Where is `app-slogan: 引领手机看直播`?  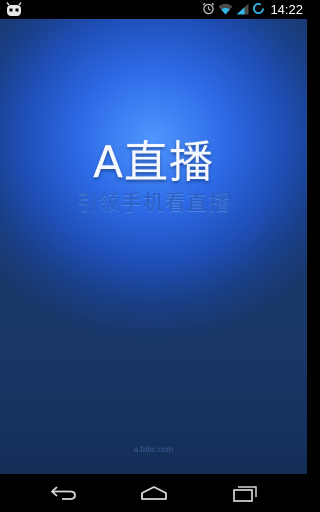
app-slogan: 引领手机看直播 is located at coordinates (153, 203).